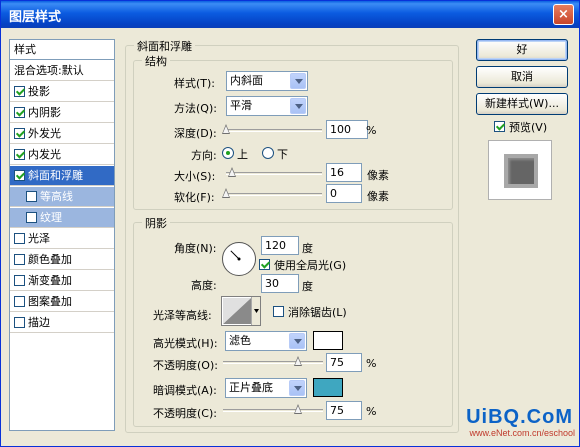 Image resolution: width=580 pixels, height=447 pixels. Describe the element at coordinates (195, 108) in the screenshot. I see `technique-label: 方法(Q):` at that location.